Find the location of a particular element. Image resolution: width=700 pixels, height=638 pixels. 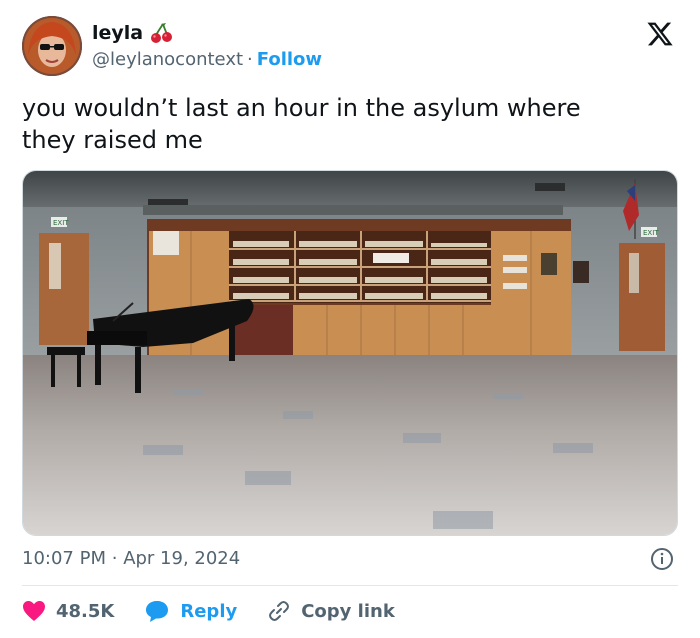

tweet-time: 10:07 PM is located at coordinates (64, 558).